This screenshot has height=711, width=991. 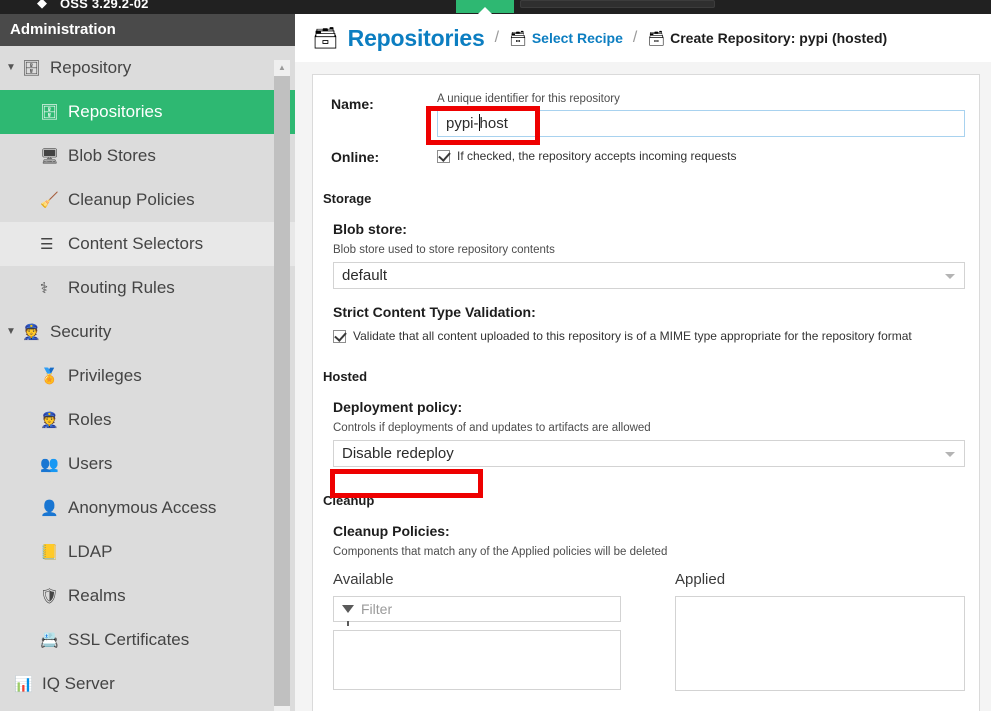 I want to click on online-checkbox, so click(x=443, y=156).